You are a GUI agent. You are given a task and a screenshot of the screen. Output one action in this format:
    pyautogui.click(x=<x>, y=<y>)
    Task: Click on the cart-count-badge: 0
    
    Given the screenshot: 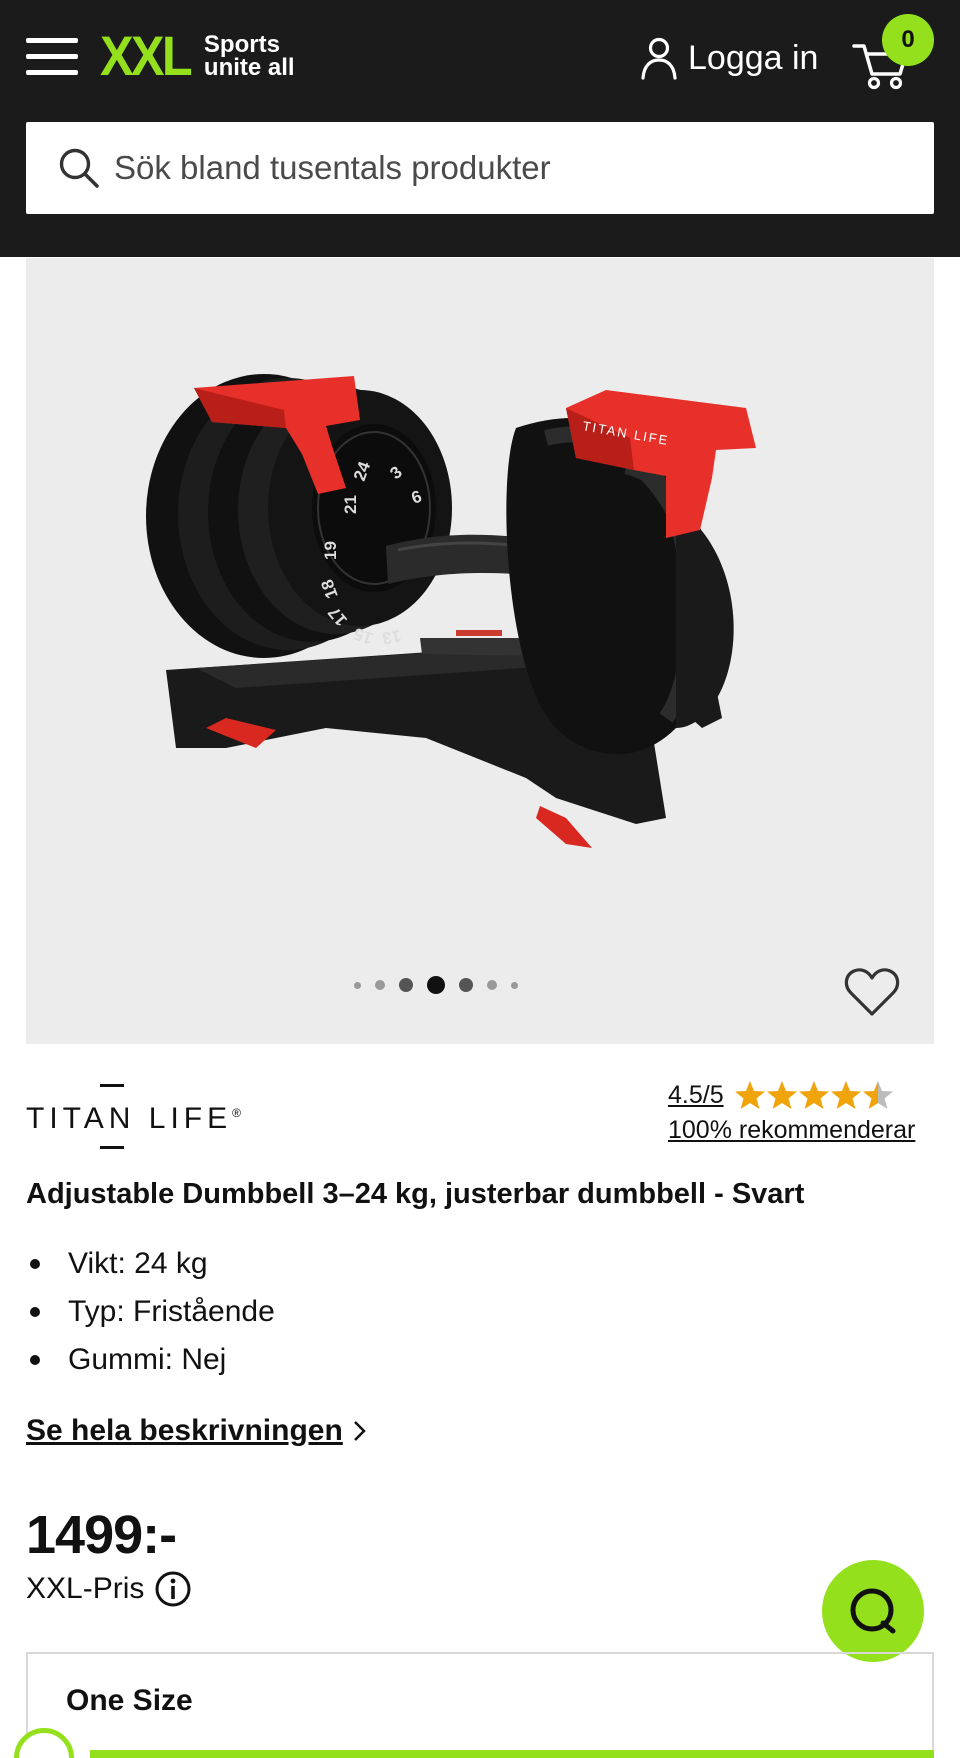 What is the action you would take?
    pyautogui.click(x=908, y=40)
    